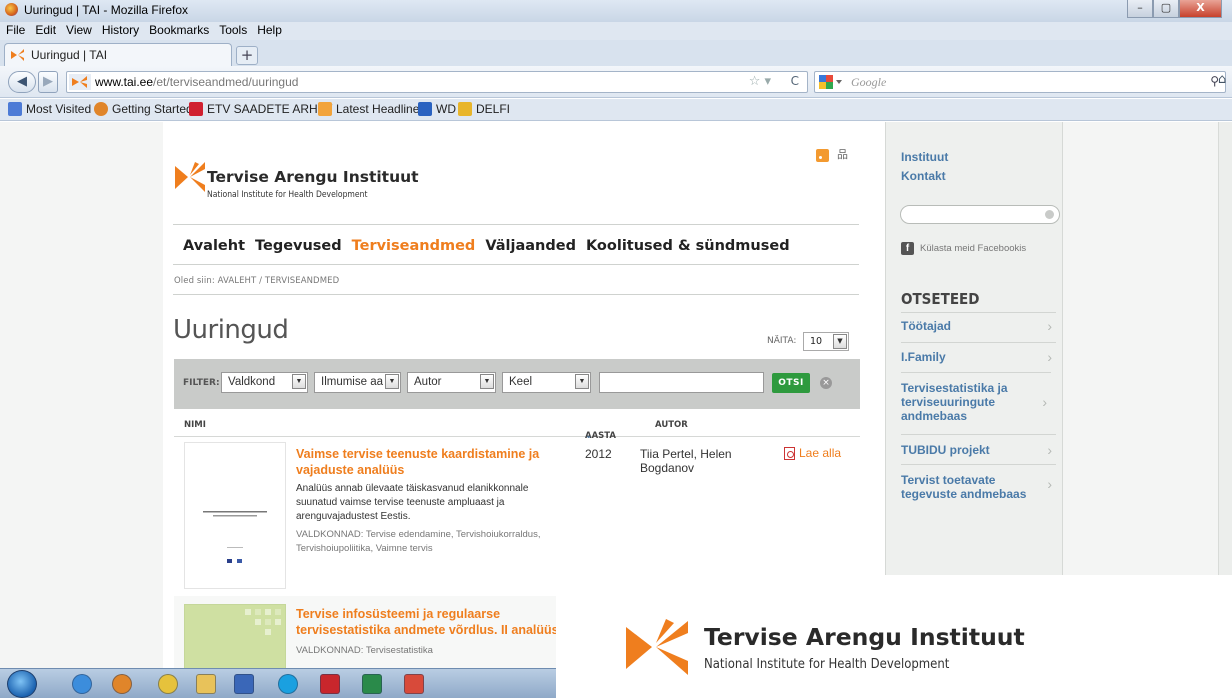 Image resolution: width=1232 pixels, height=698 pixels. I want to click on shortcut-tubidu: TUBIDU projekt ›, so click(978, 449).